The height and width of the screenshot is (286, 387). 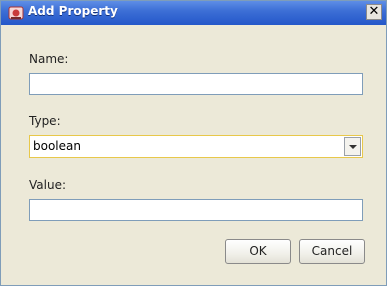 What do you see at coordinates (196, 84) in the screenshot?
I see `name-field` at bounding box center [196, 84].